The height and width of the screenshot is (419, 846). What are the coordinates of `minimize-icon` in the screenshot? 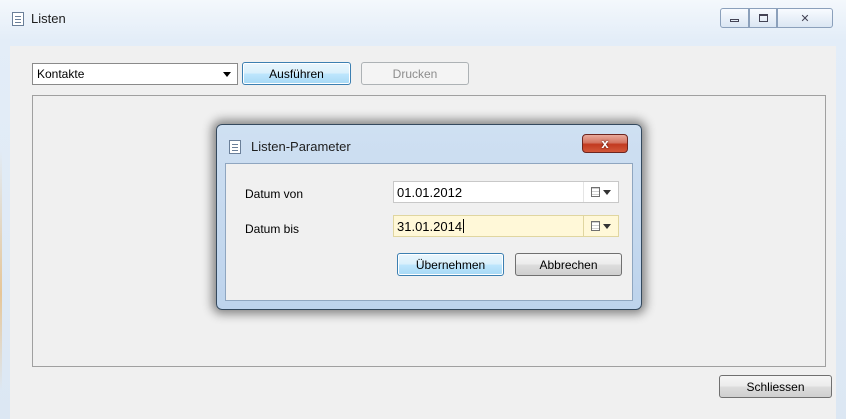 It's located at (734, 20).